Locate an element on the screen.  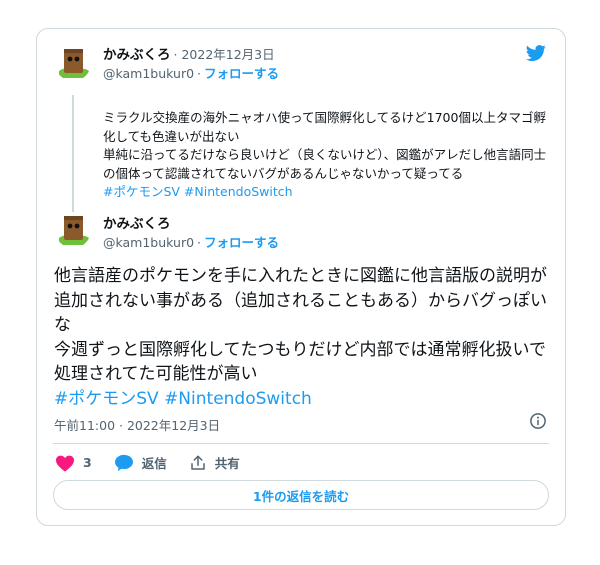
share-button: 共有 is located at coordinates (214, 462).